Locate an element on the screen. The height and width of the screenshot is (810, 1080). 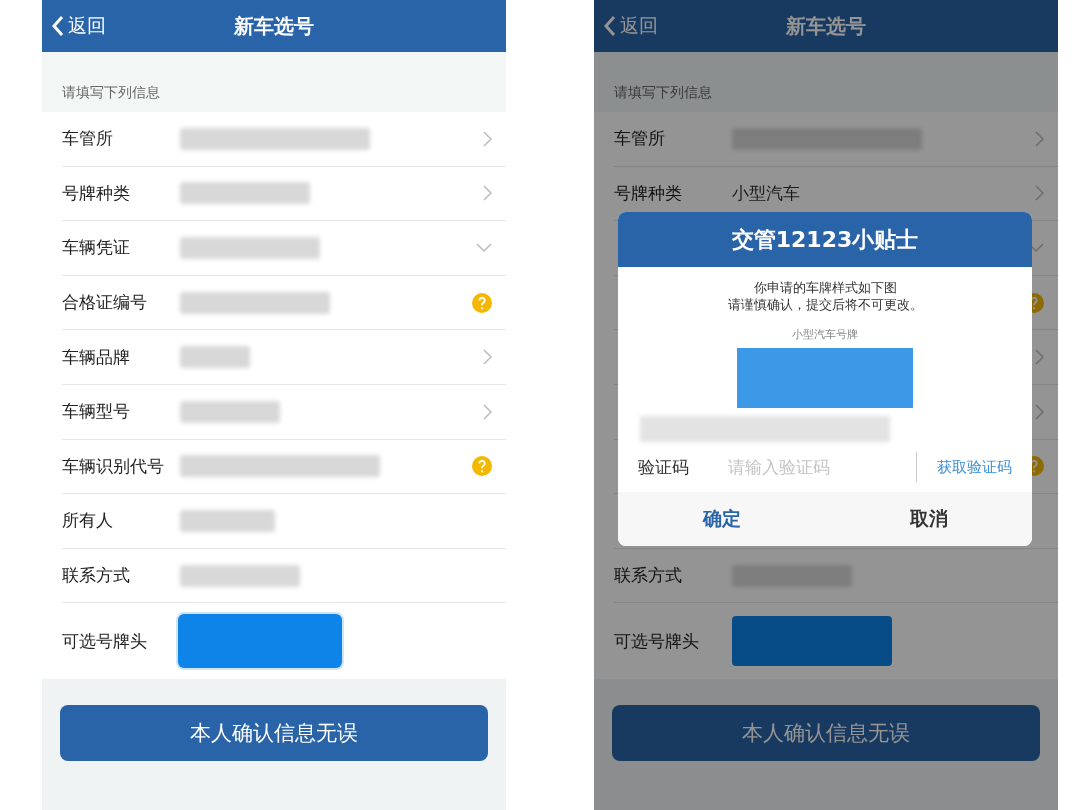
dialog-message: 你申请的车牌样式如下图 请谨慎确认，提交后将不可更改。 is located at coordinates (825, 296).